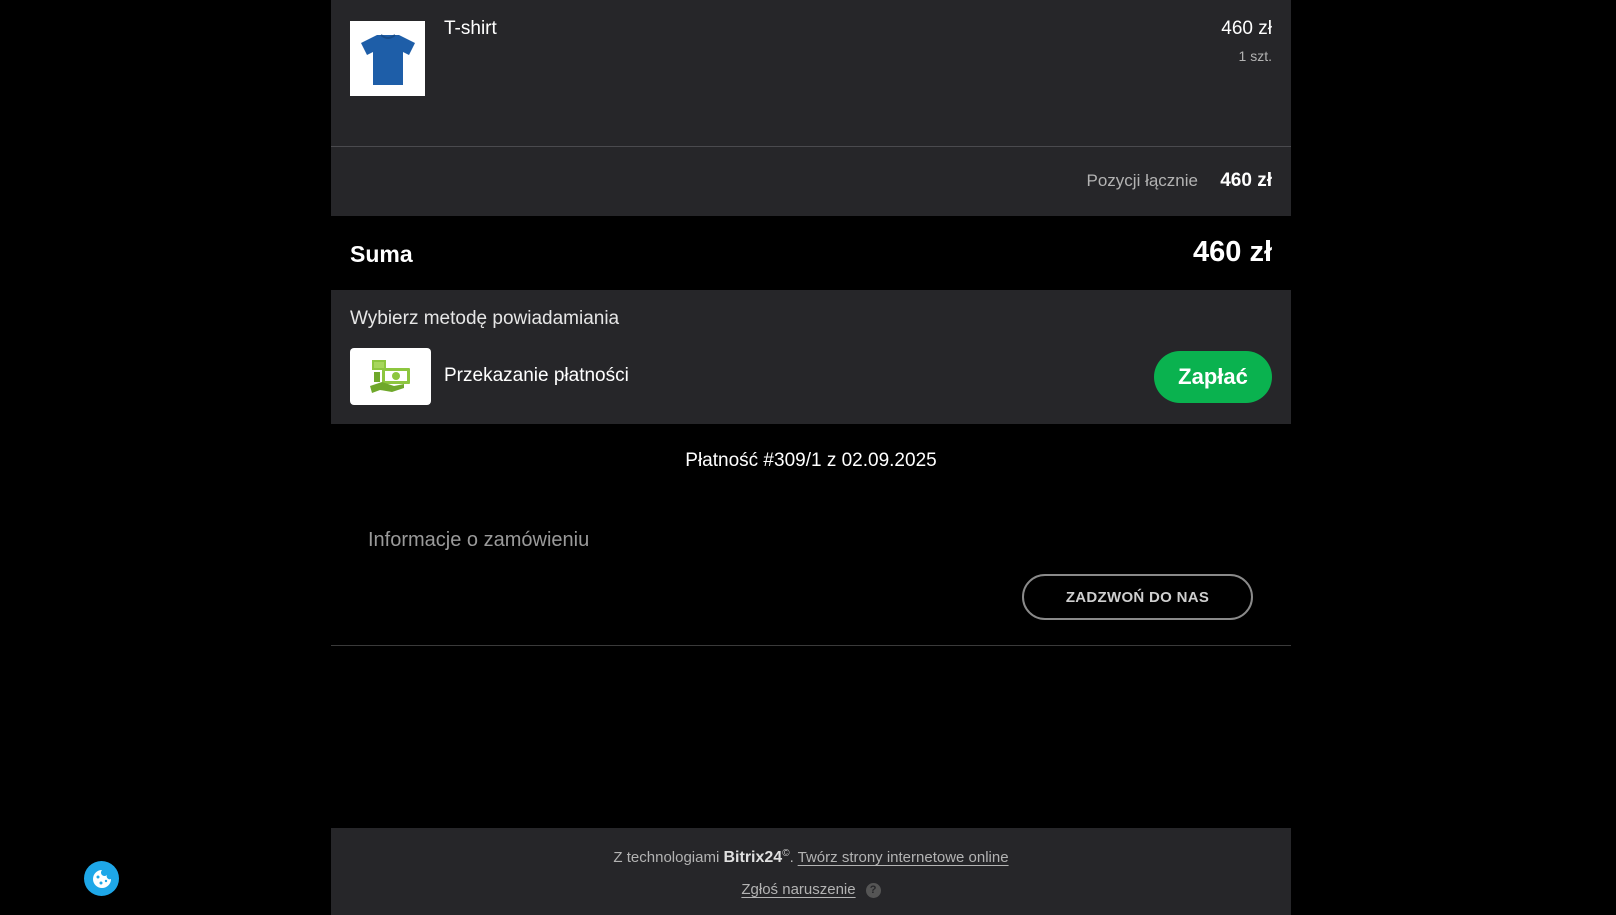  What do you see at coordinates (536, 376) in the screenshot?
I see `payment-method-label: Przekazanie płatności` at bounding box center [536, 376].